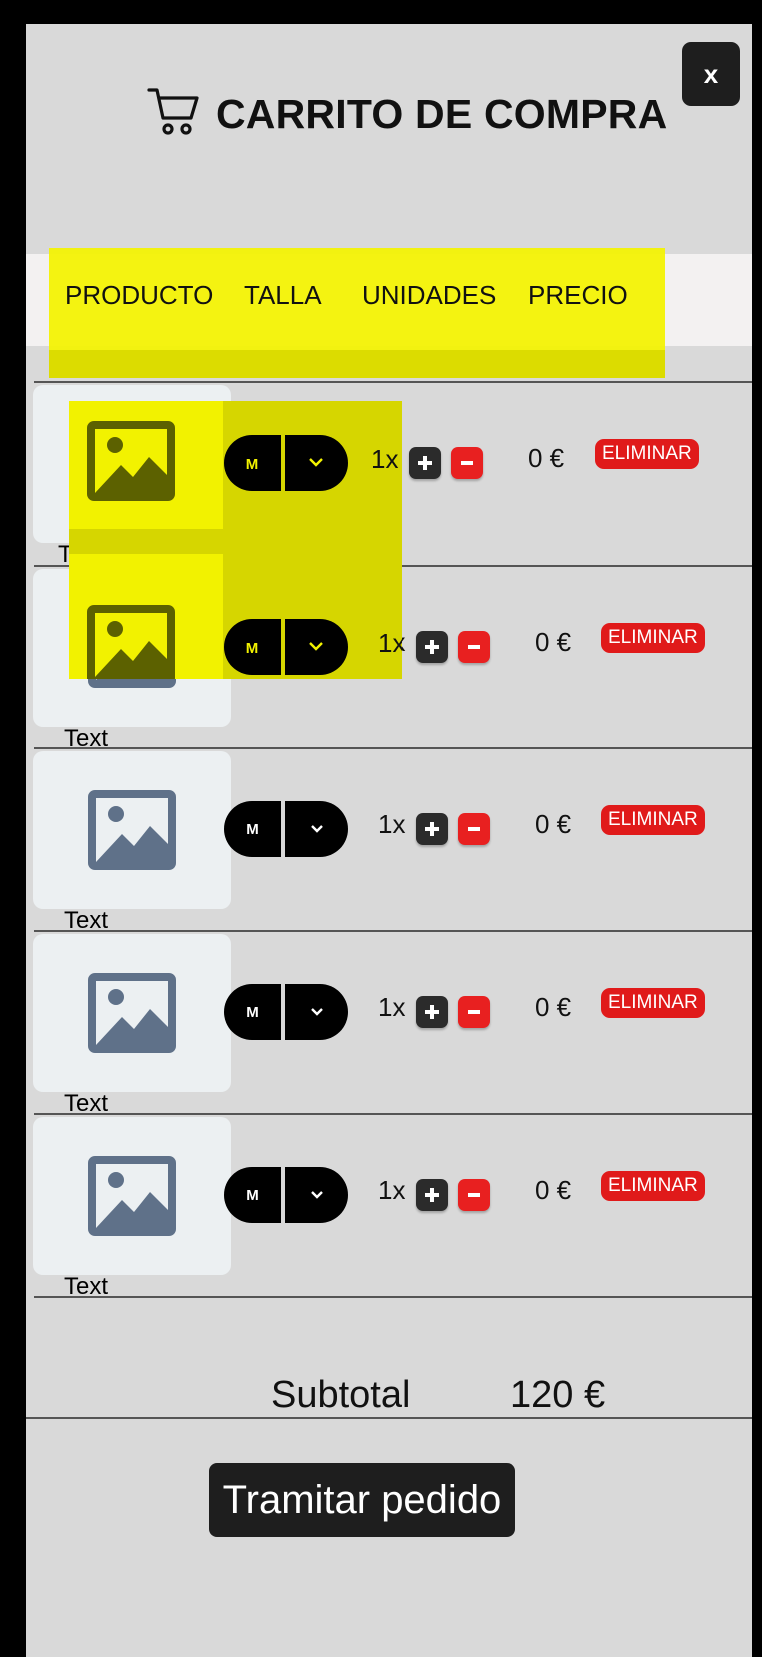 Image resolution: width=762 pixels, height=1657 pixels. I want to click on subtotal-value: 120 €, so click(558, 1395).